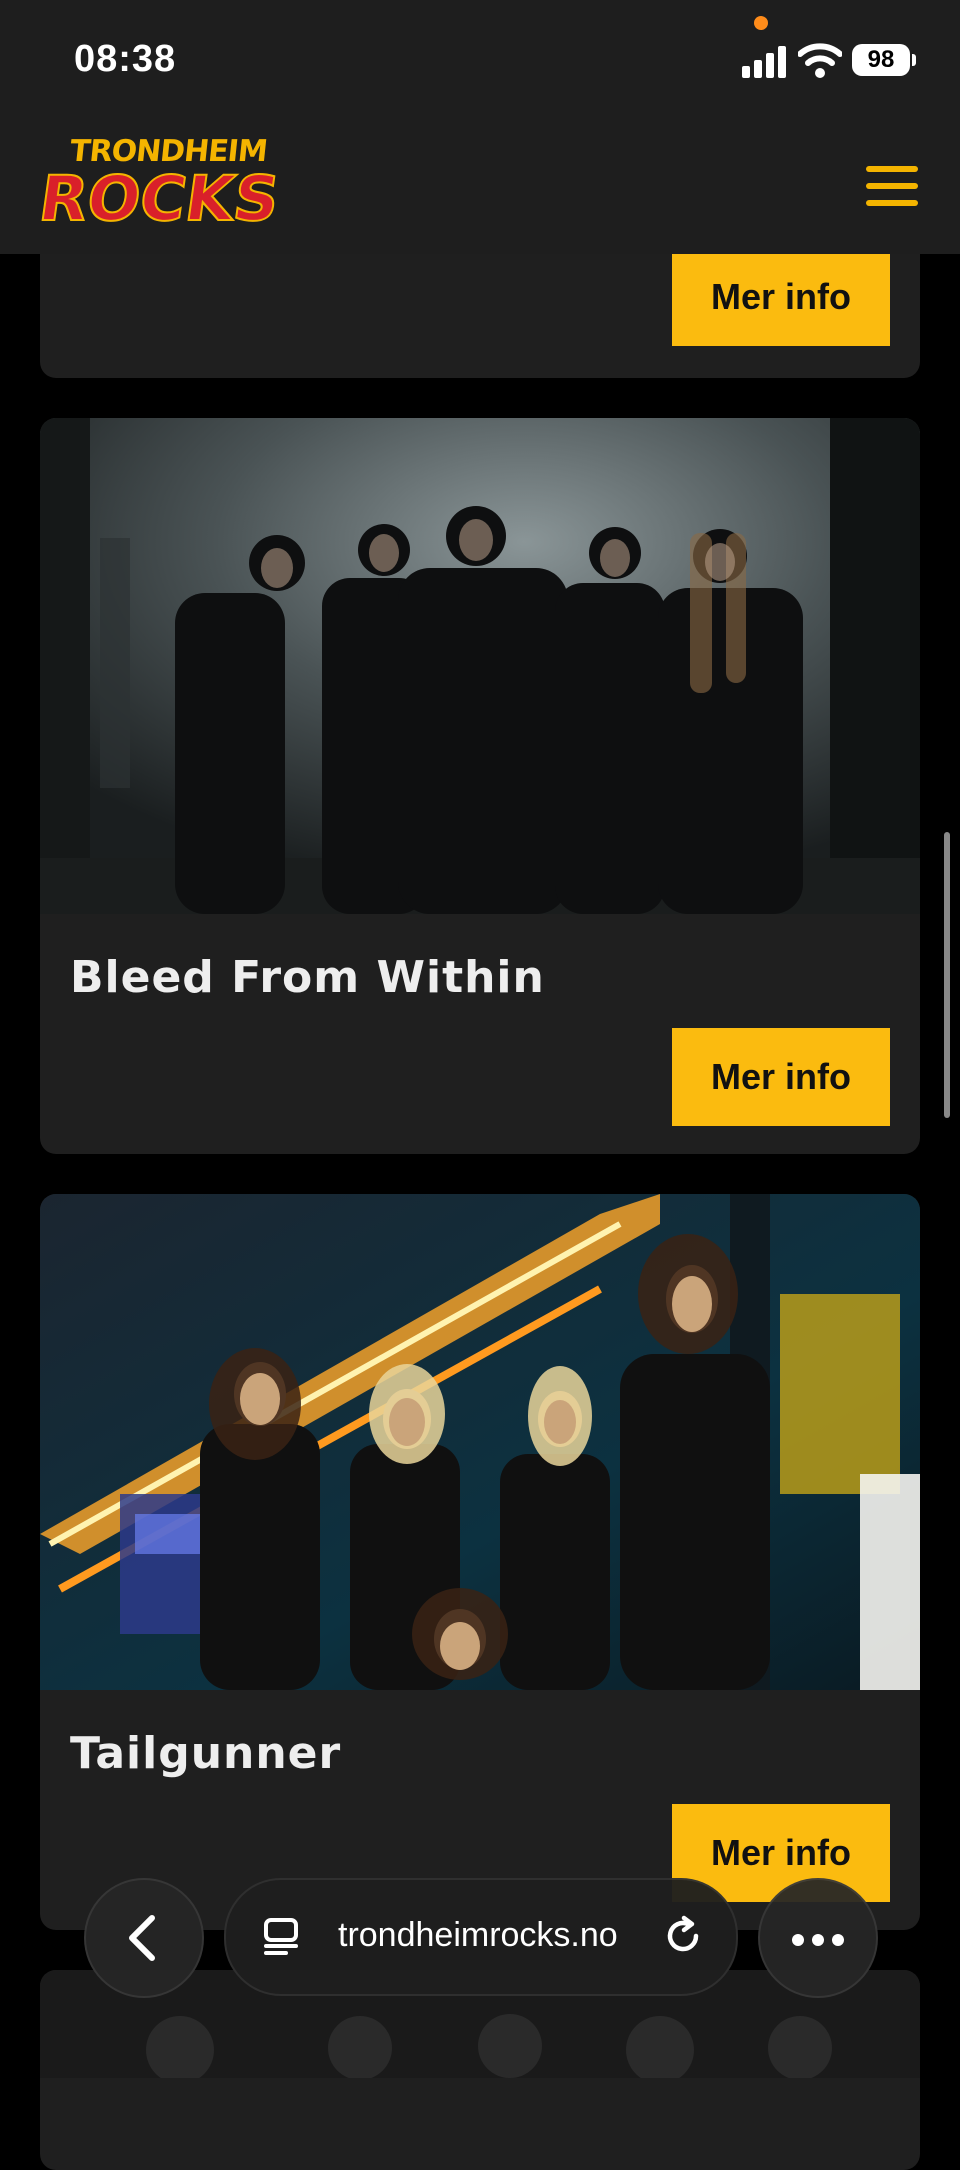  I want to click on event-title: Bleed From Within, so click(307, 977).